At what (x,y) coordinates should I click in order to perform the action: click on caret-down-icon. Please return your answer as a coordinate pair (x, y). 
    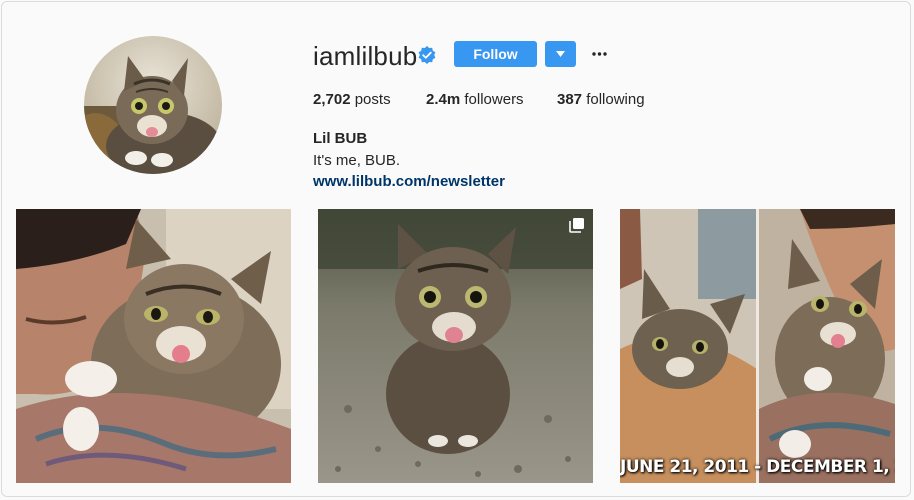
    Looking at the image, I should click on (560, 54).